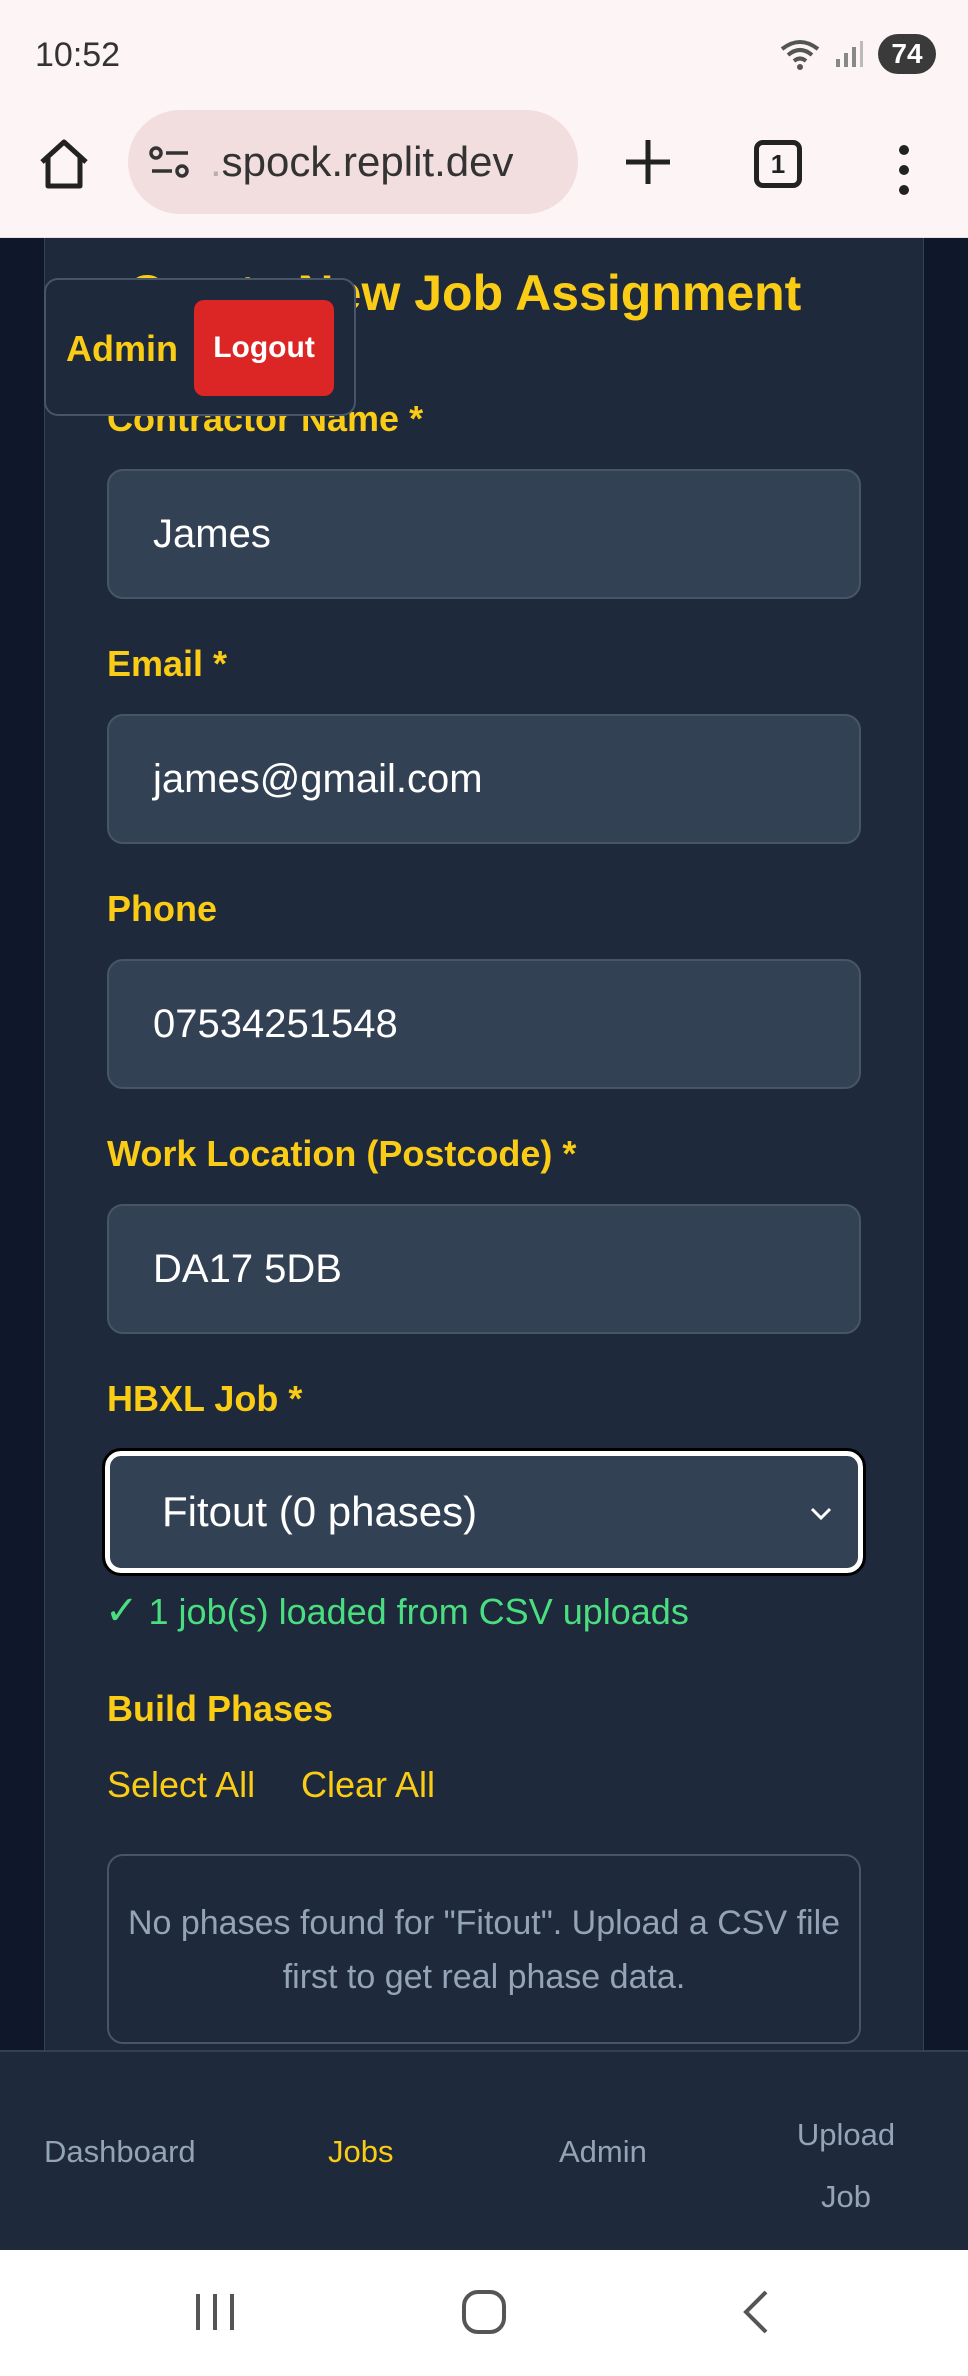  I want to click on tabs-icon: 1, so click(778, 164).